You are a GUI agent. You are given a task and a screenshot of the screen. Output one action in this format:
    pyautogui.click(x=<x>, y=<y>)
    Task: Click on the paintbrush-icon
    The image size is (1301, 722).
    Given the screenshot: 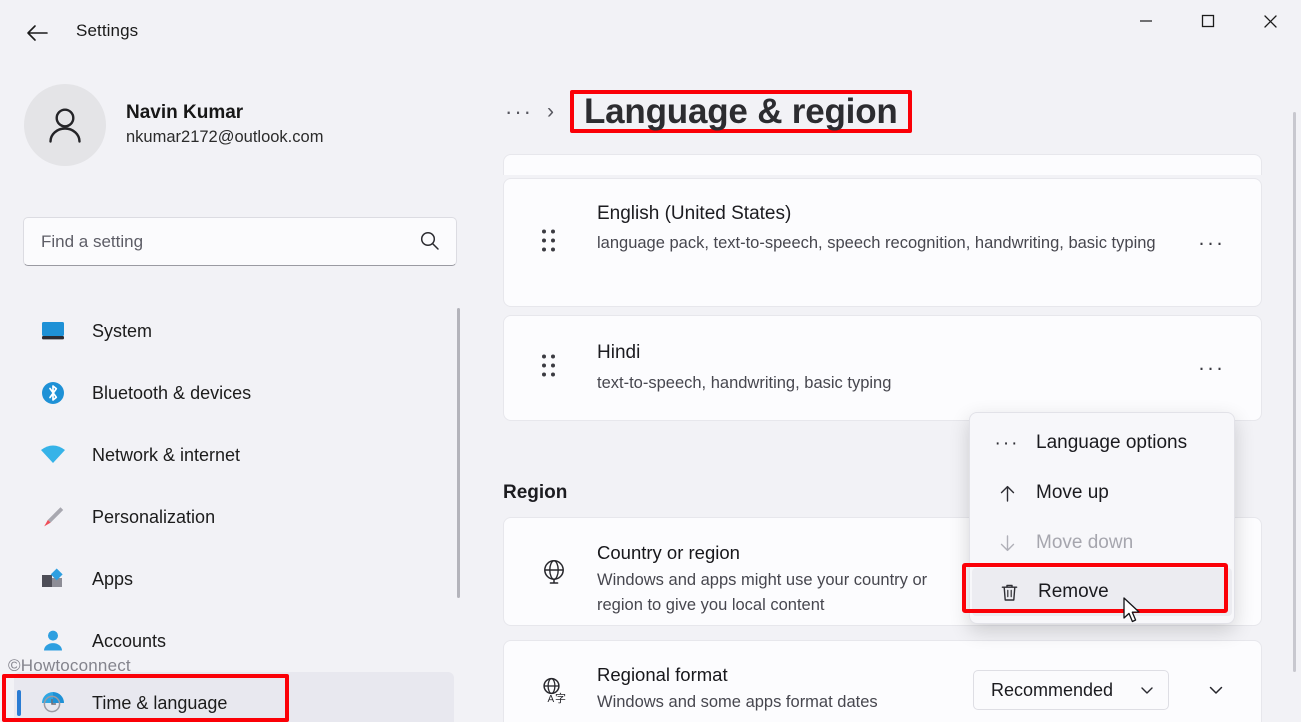 What is the action you would take?
    pyautogui.click(x=53, y=517)
    